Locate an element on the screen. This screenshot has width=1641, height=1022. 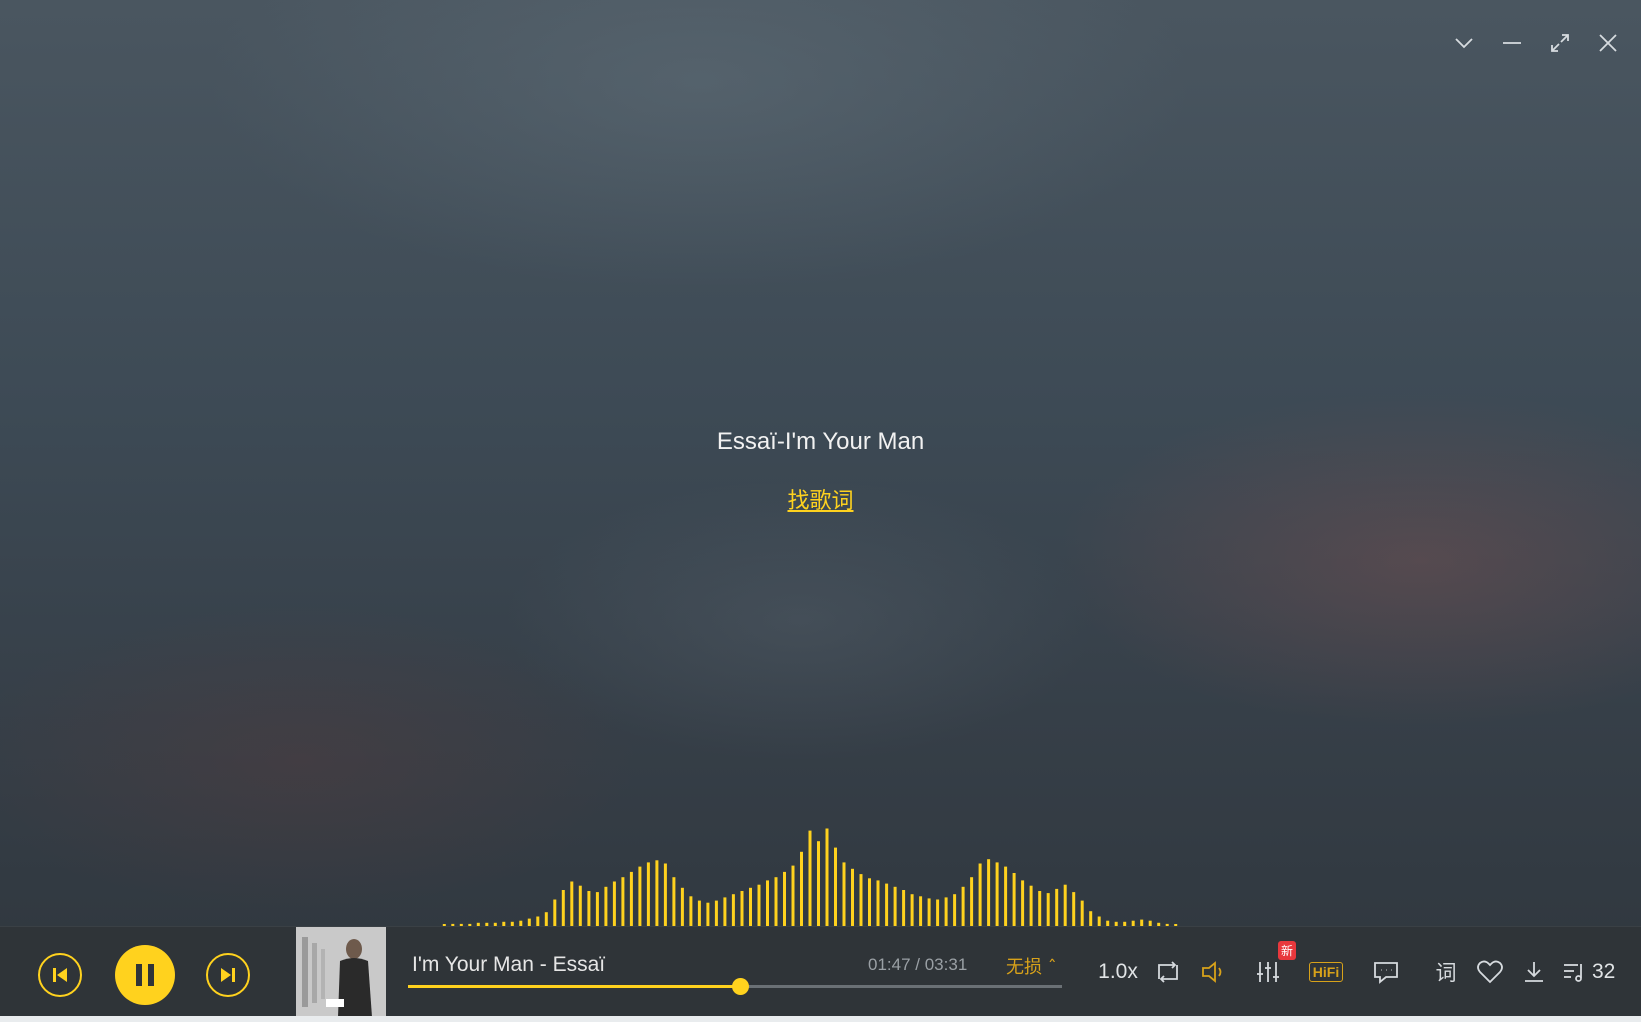
hifi-label: HiFi is located at coordinates (1326, 972).